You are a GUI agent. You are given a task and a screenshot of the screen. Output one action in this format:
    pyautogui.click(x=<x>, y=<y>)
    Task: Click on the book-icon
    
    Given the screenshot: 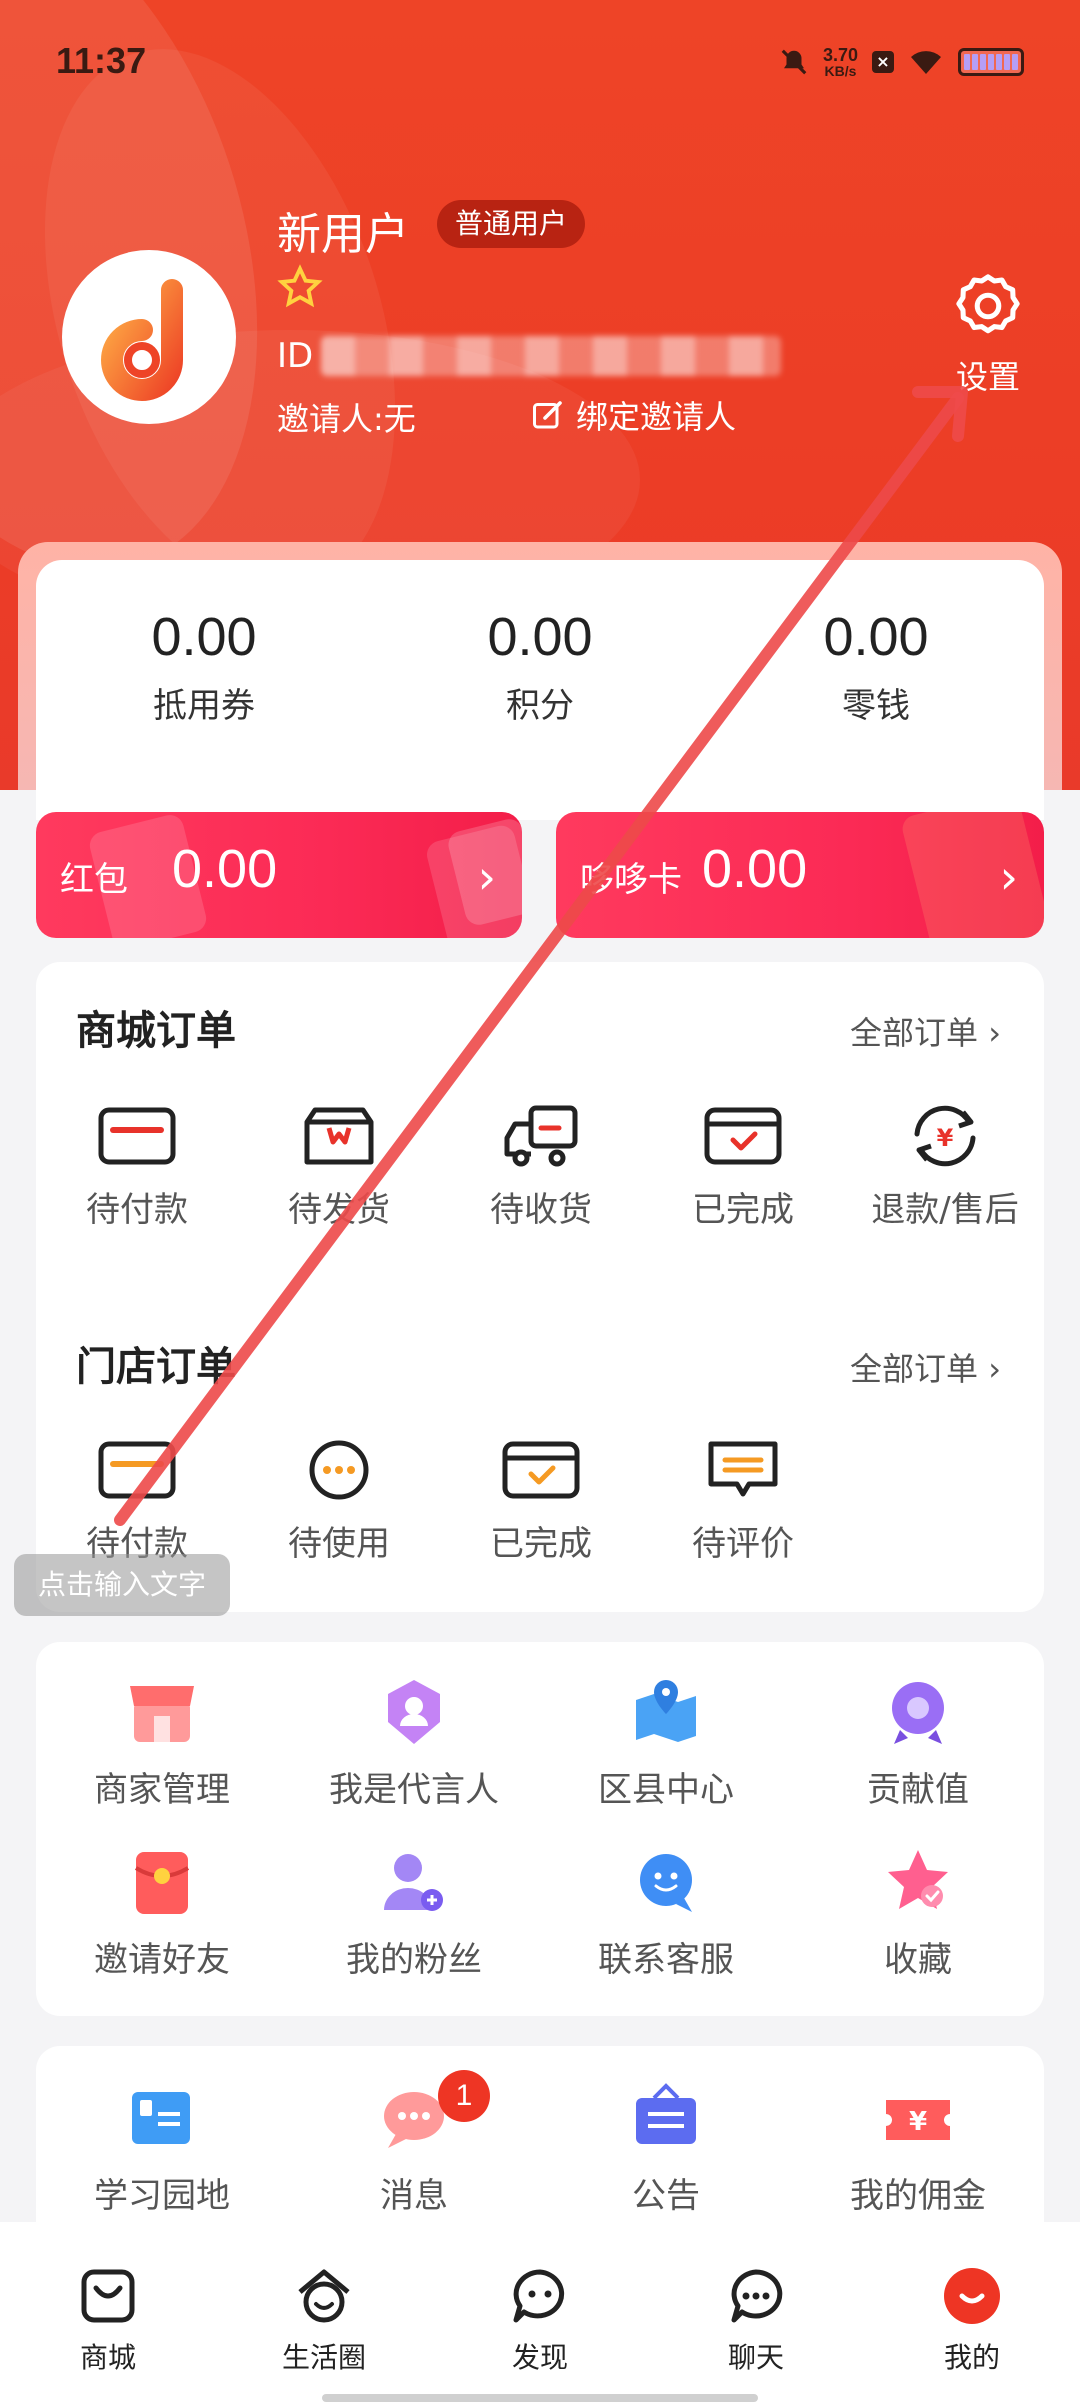 What is the action you would take?
    pyautogui.click(x=161, y=2118)
    